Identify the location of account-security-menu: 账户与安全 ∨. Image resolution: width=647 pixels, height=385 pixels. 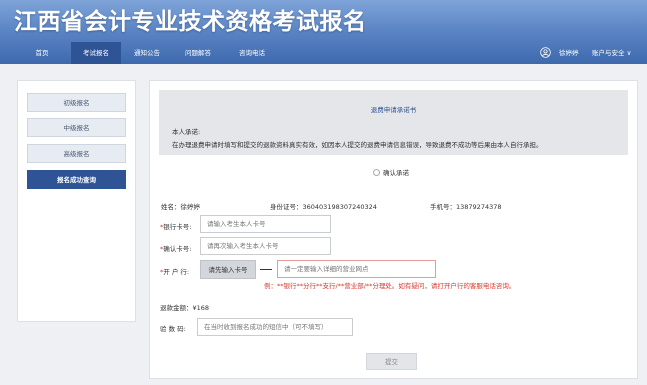
(611, 53).